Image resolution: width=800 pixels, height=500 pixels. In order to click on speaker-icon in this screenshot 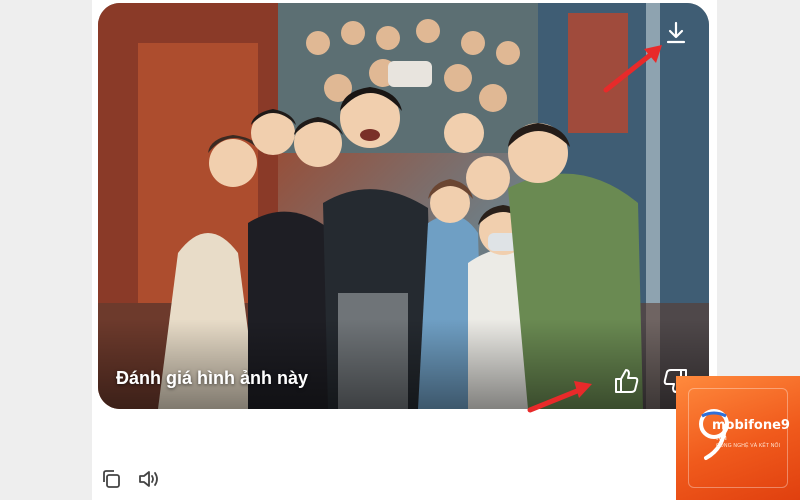, I will do `click(148, 479)`.